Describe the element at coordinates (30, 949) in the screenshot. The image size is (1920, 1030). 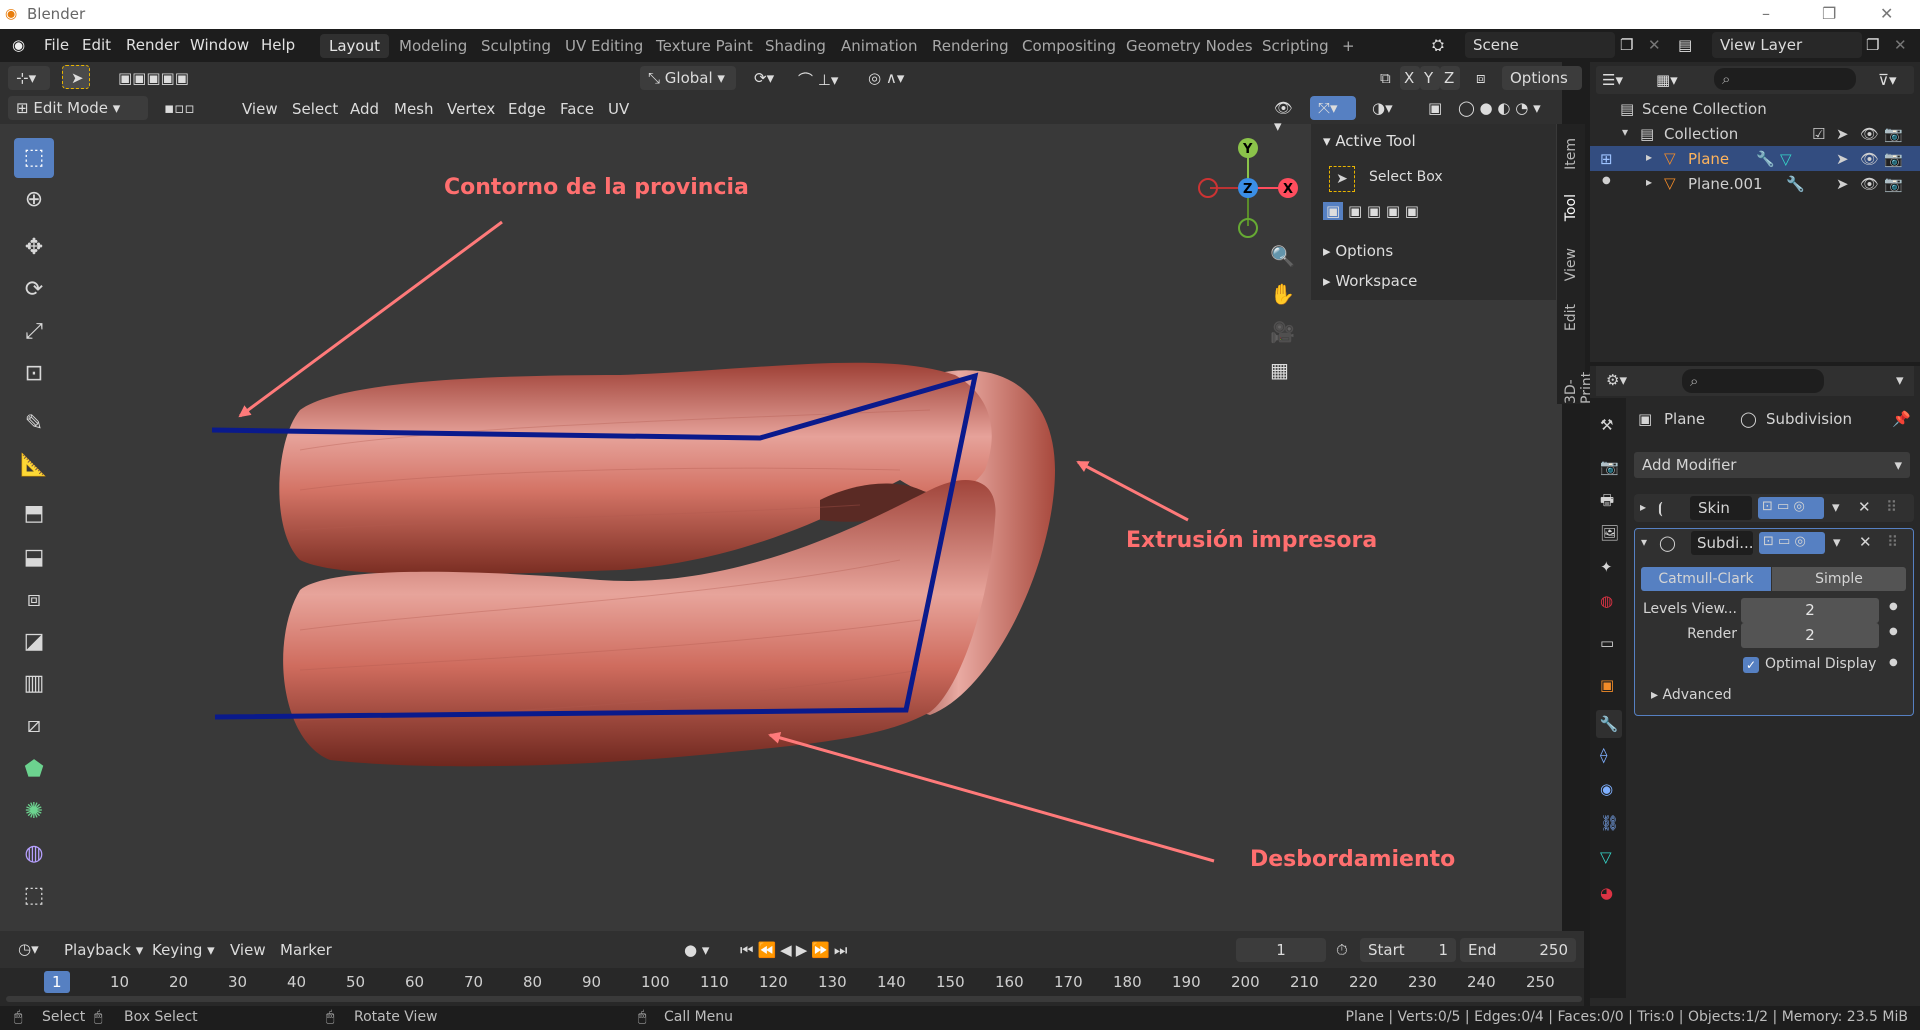
I see `timeline-editor-icon: ◷▾` at that location.